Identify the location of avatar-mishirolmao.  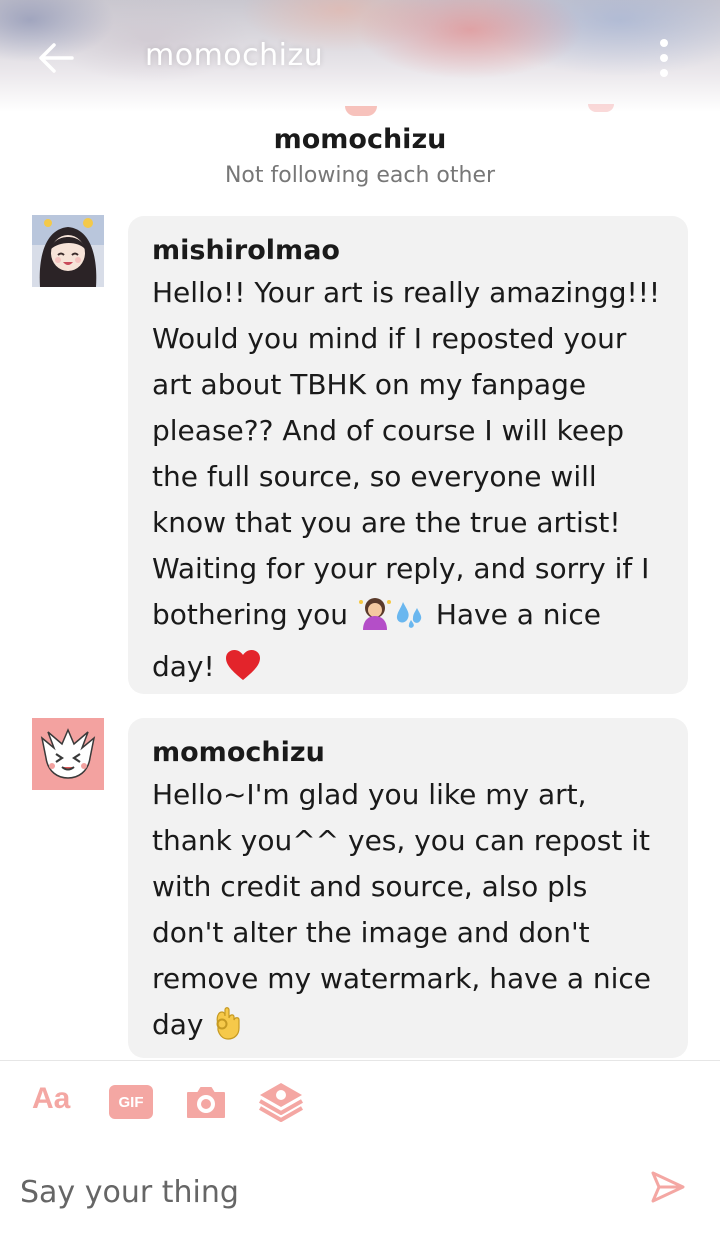
(68, 251).